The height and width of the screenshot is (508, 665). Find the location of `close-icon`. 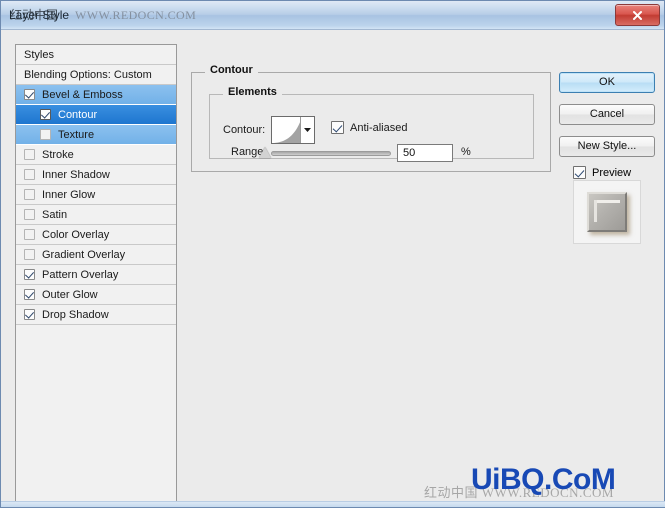

close-icon is located at coordinates (637, 15).